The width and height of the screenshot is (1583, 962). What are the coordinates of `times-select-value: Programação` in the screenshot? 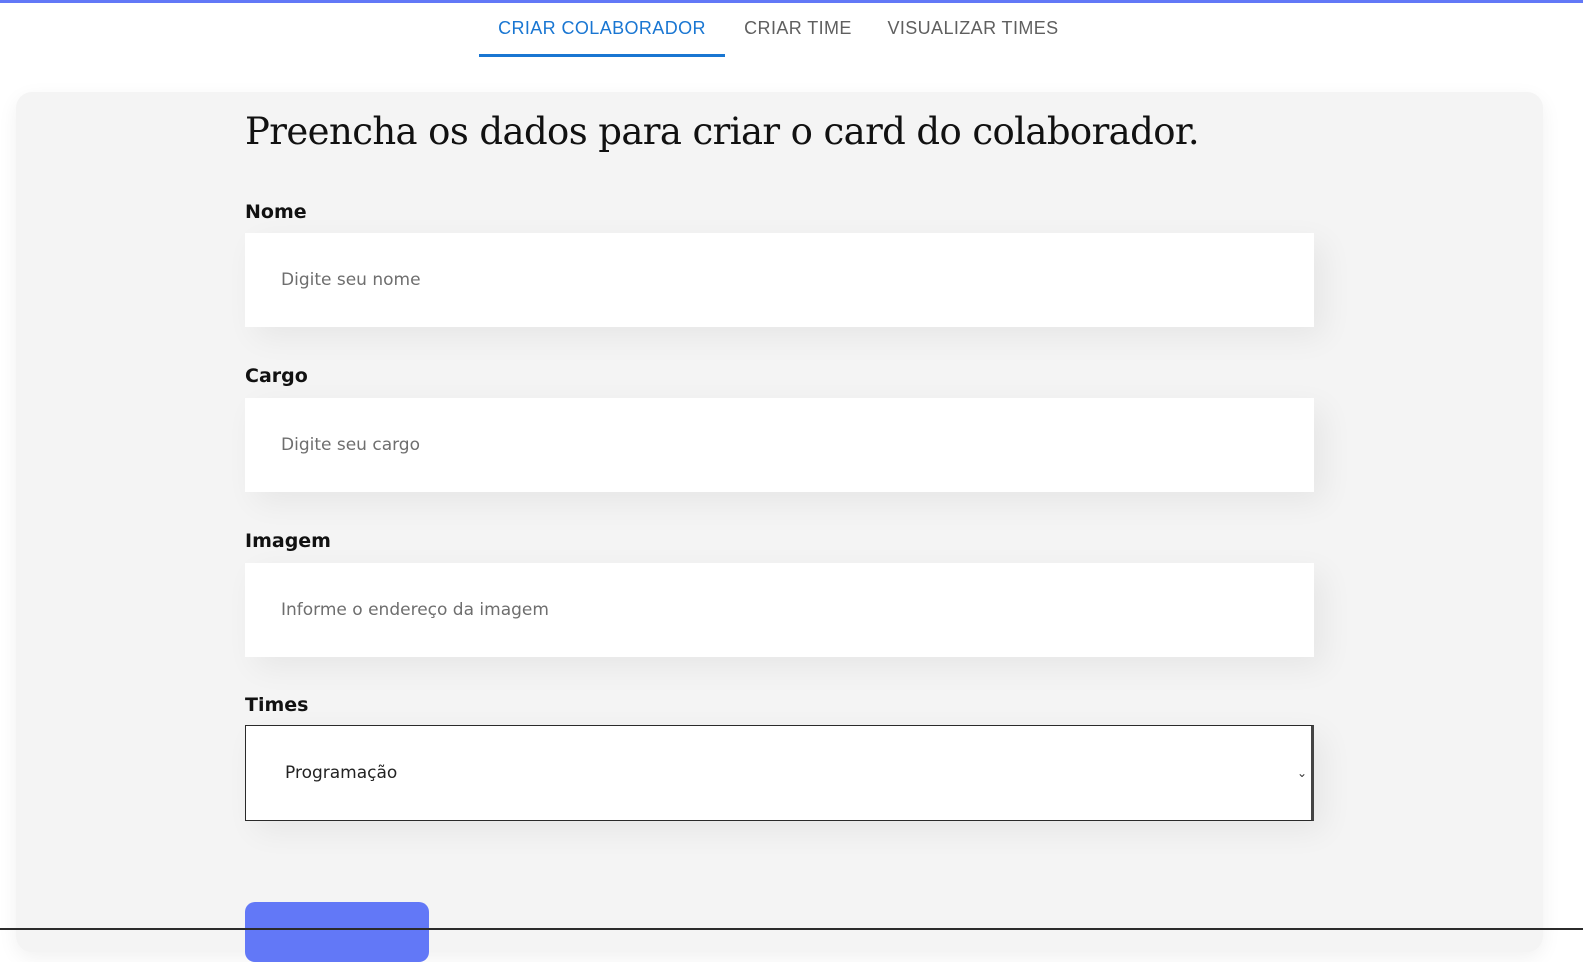 It's located at (341, 773).